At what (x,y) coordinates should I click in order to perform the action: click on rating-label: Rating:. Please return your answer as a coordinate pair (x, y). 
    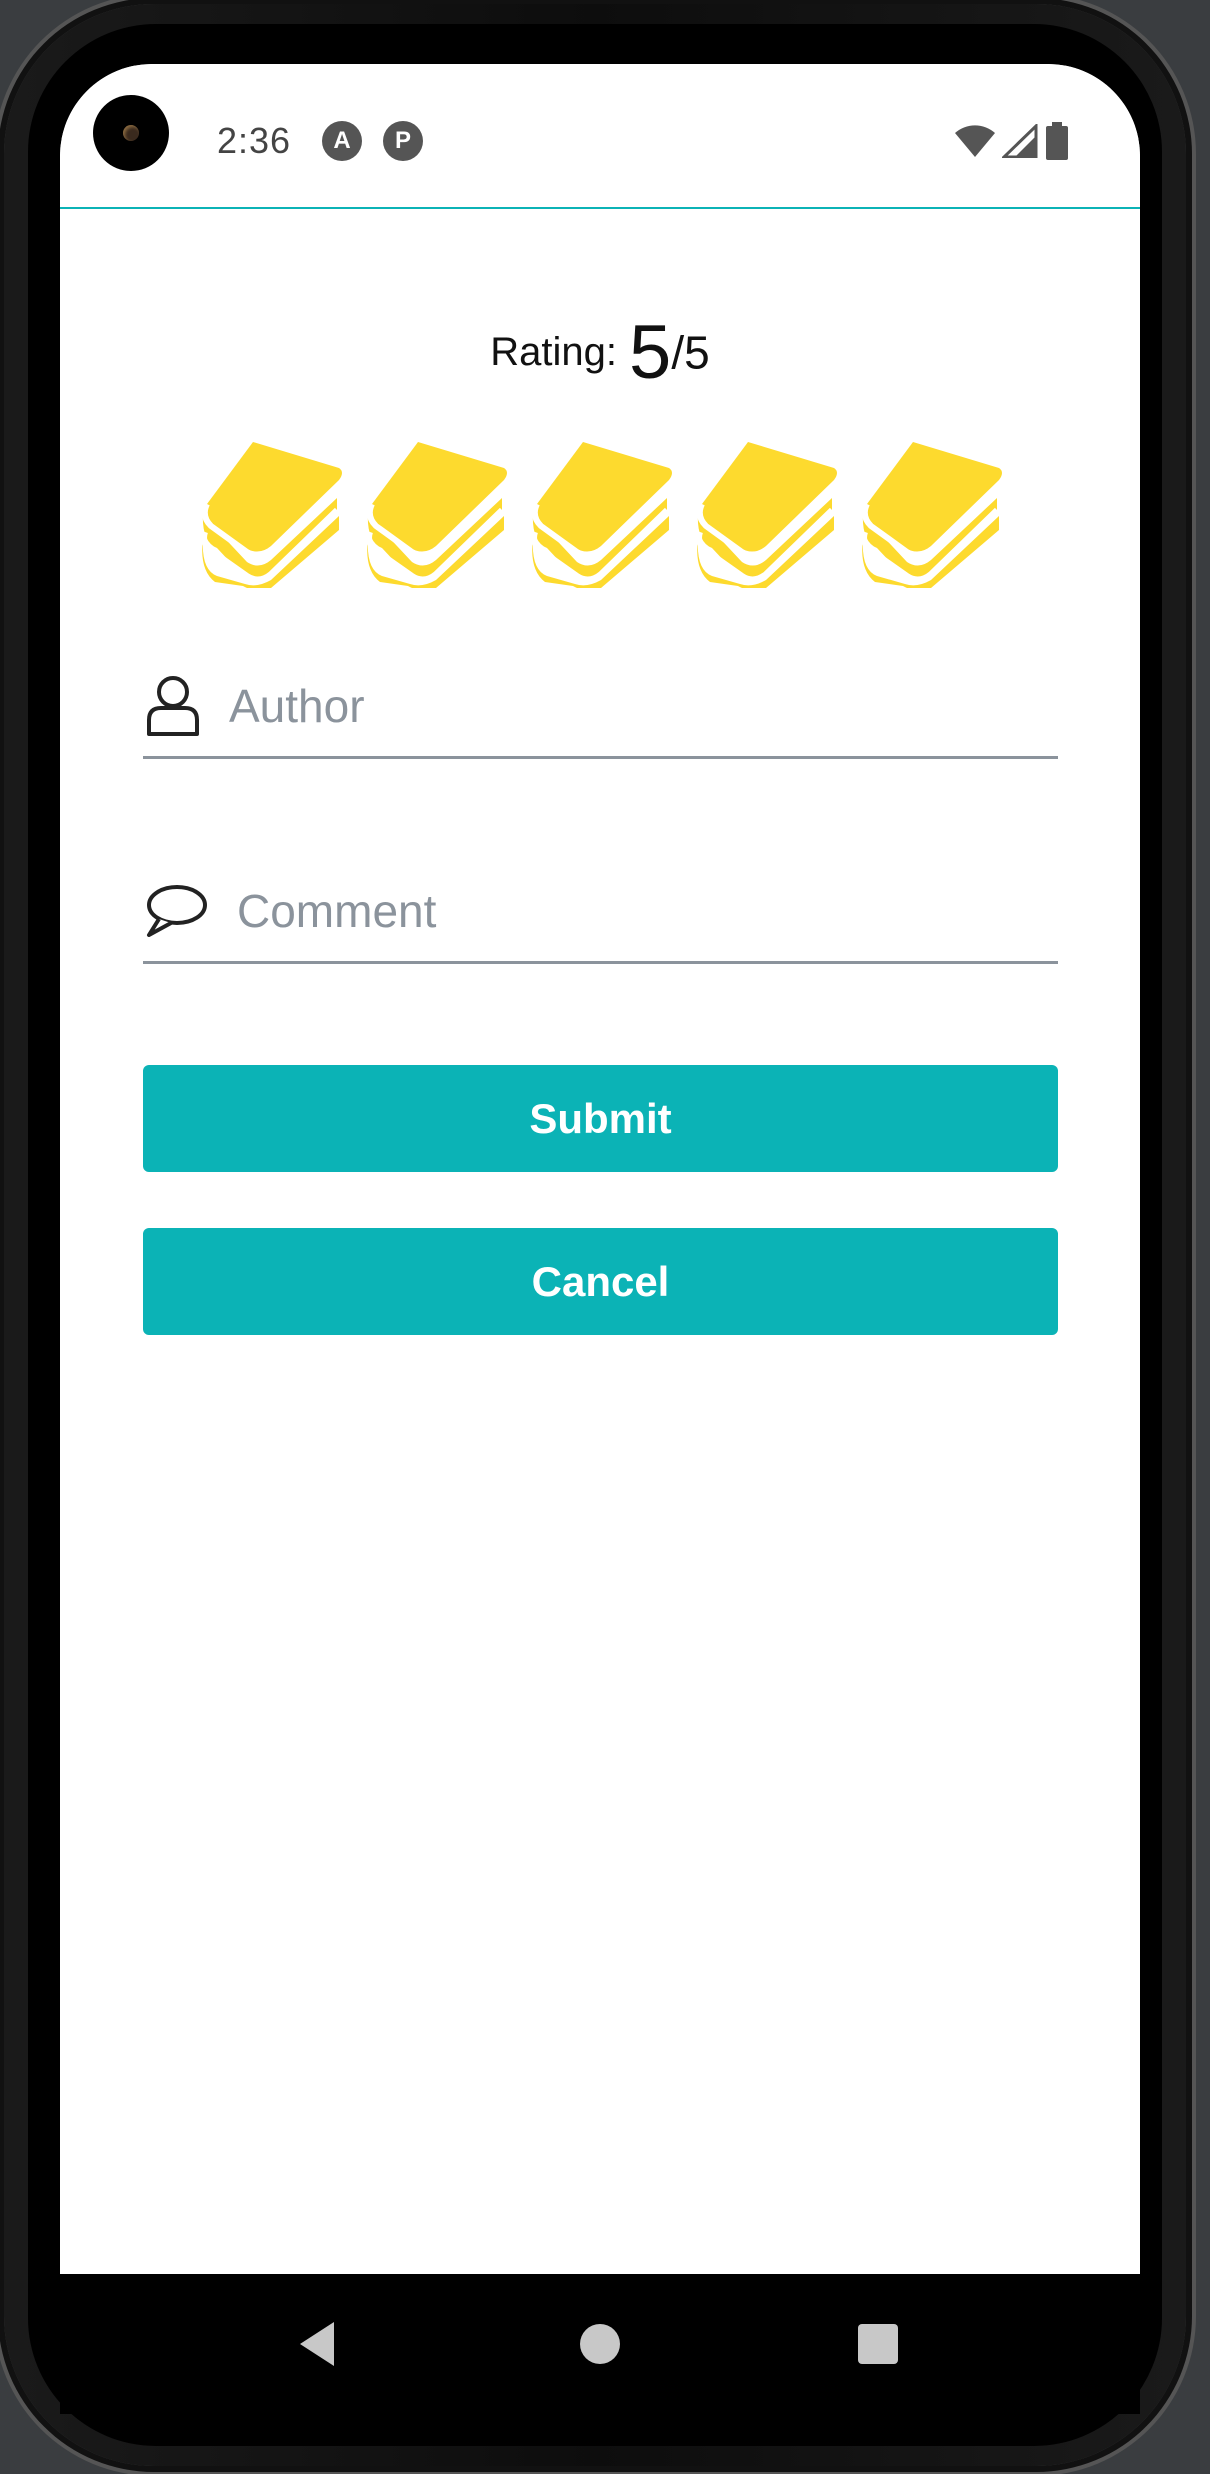
    Looking at the image, I should click on (554, 352).